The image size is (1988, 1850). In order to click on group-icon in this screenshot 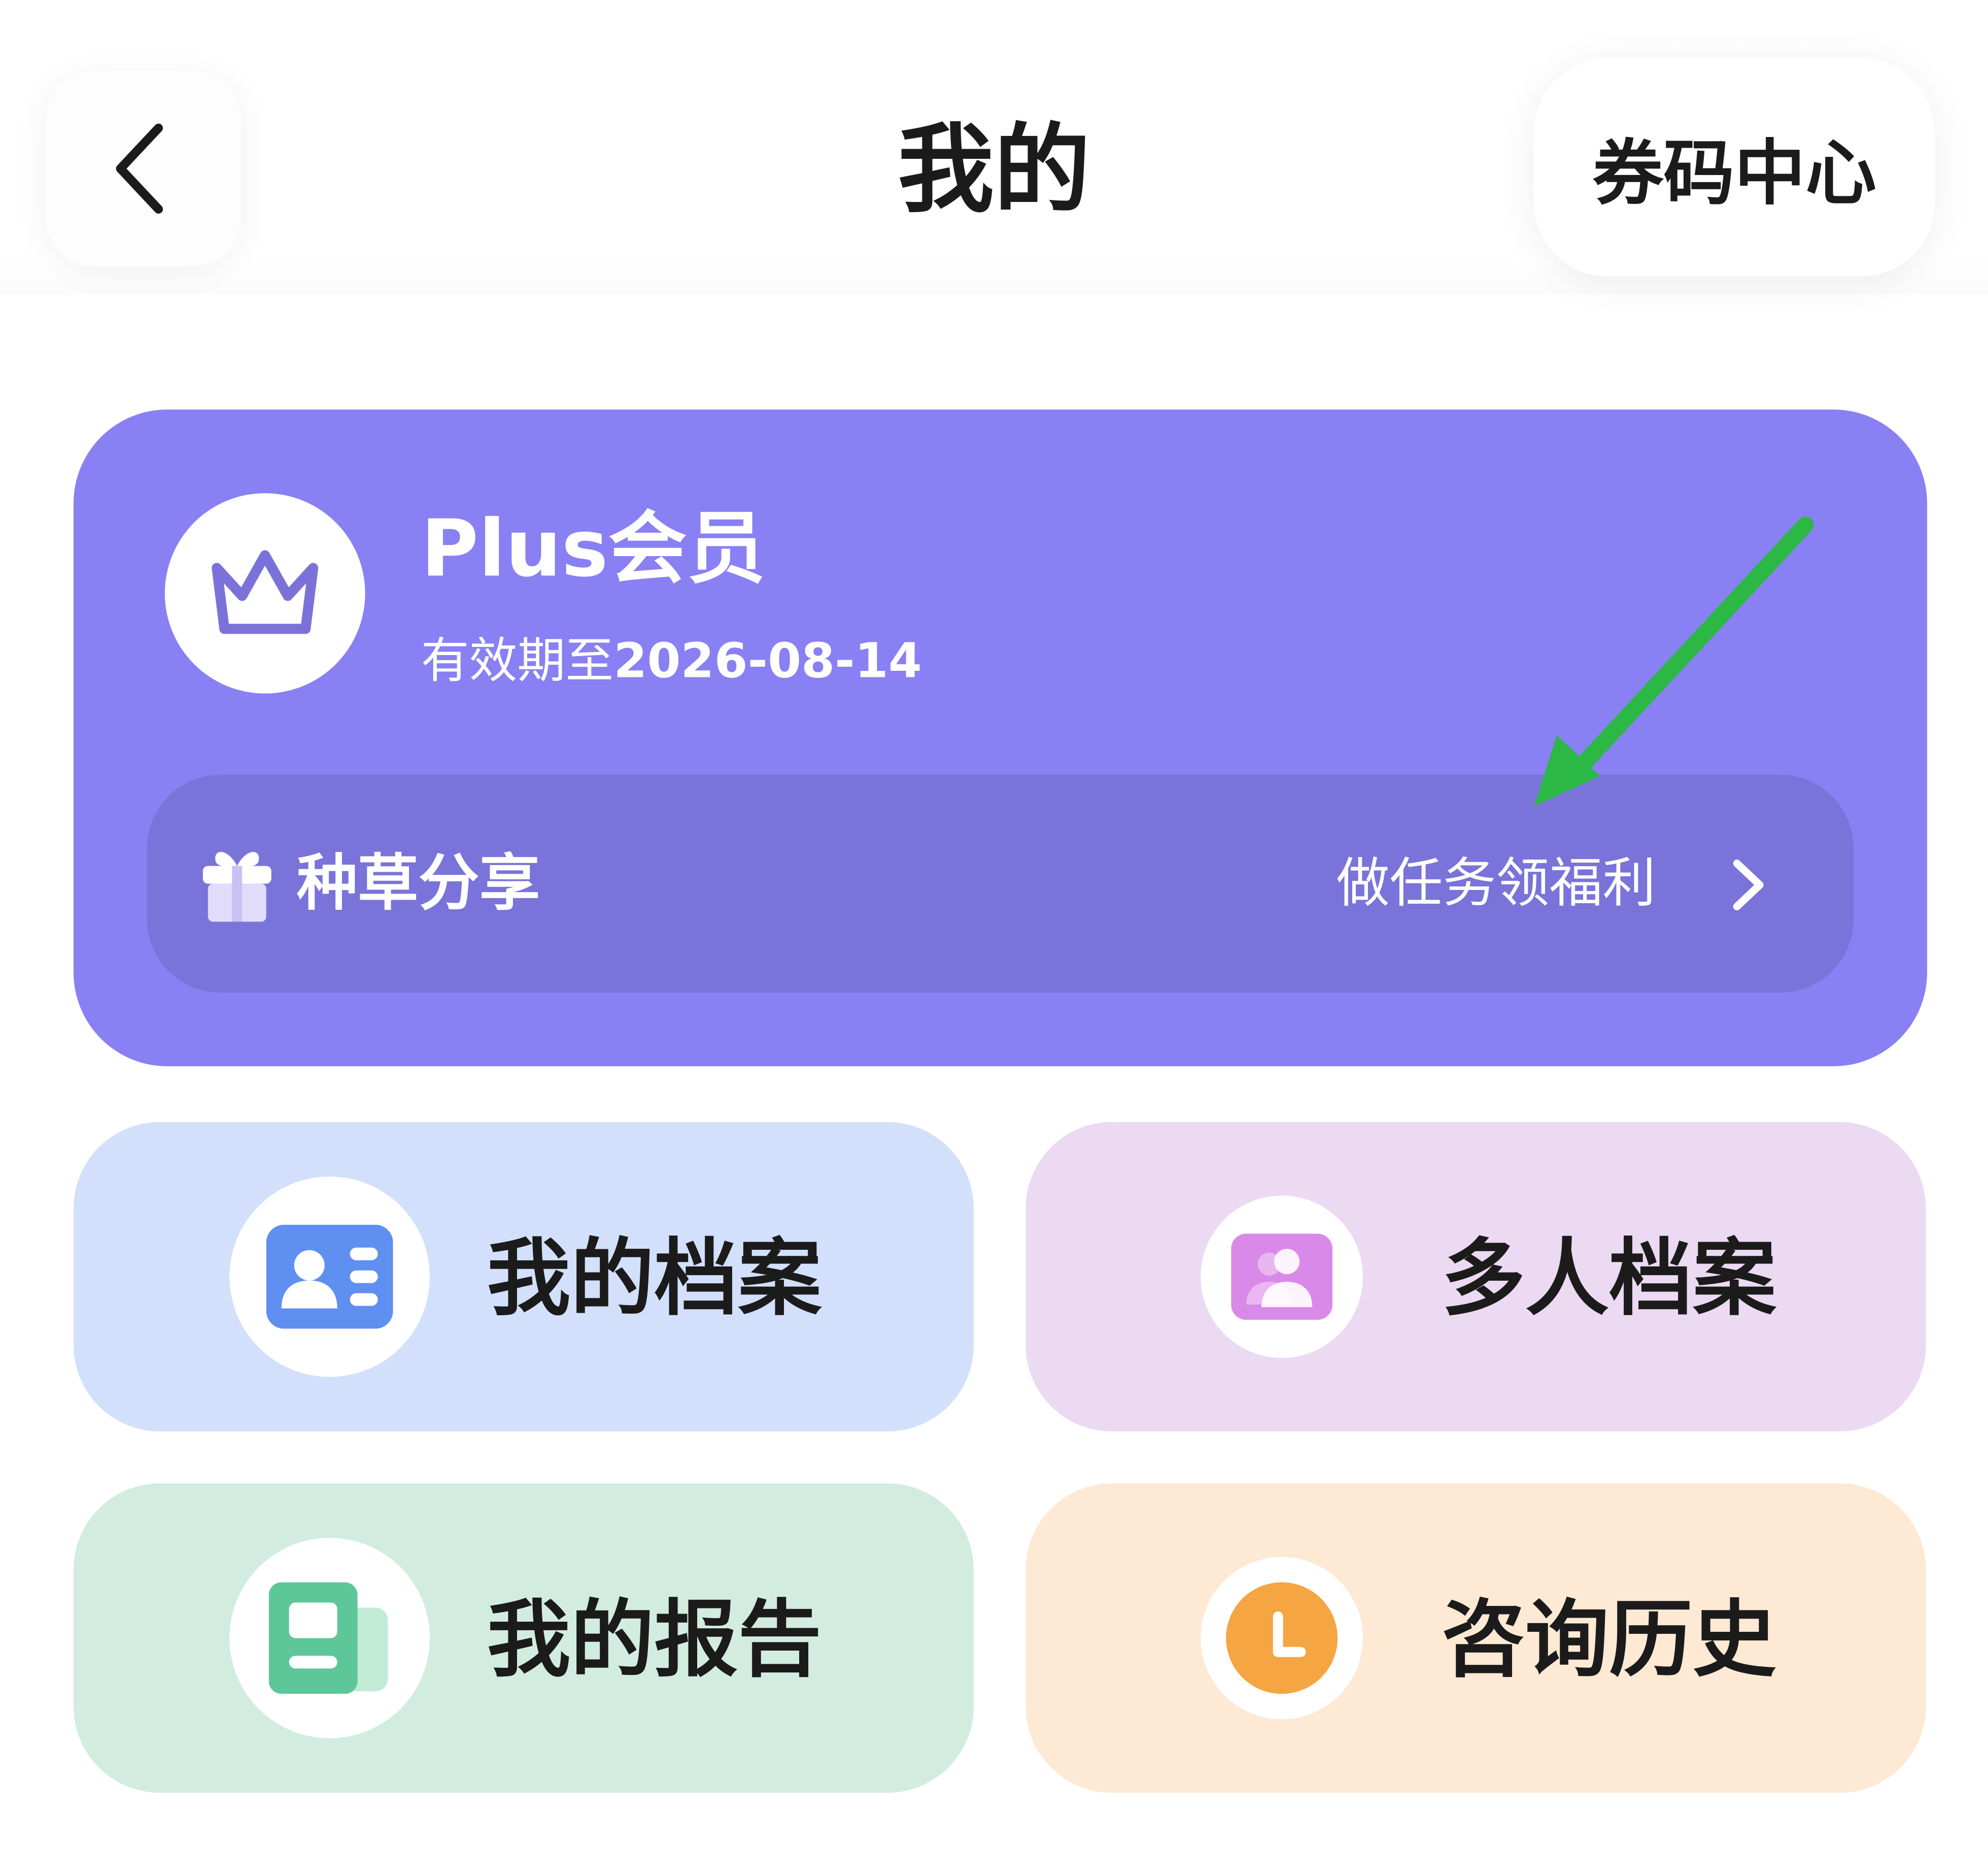, I will do `click(1282, 1277)`.